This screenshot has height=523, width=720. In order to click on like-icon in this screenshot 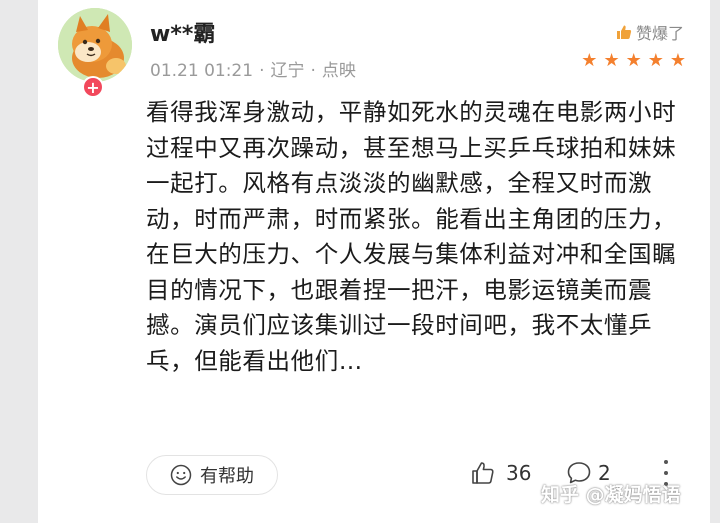, I will do `click(483, 473)`.